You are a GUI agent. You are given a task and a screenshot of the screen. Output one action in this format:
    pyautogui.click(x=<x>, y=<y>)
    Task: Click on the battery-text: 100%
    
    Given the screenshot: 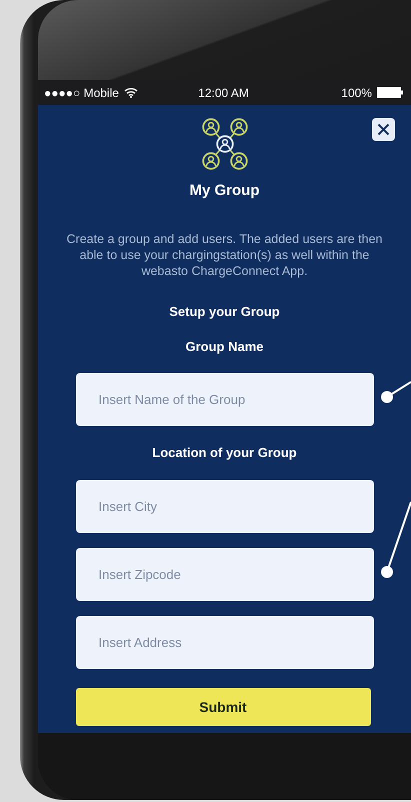 What is the action you would take?
    pyautogui.click(x=356, y=93)
    